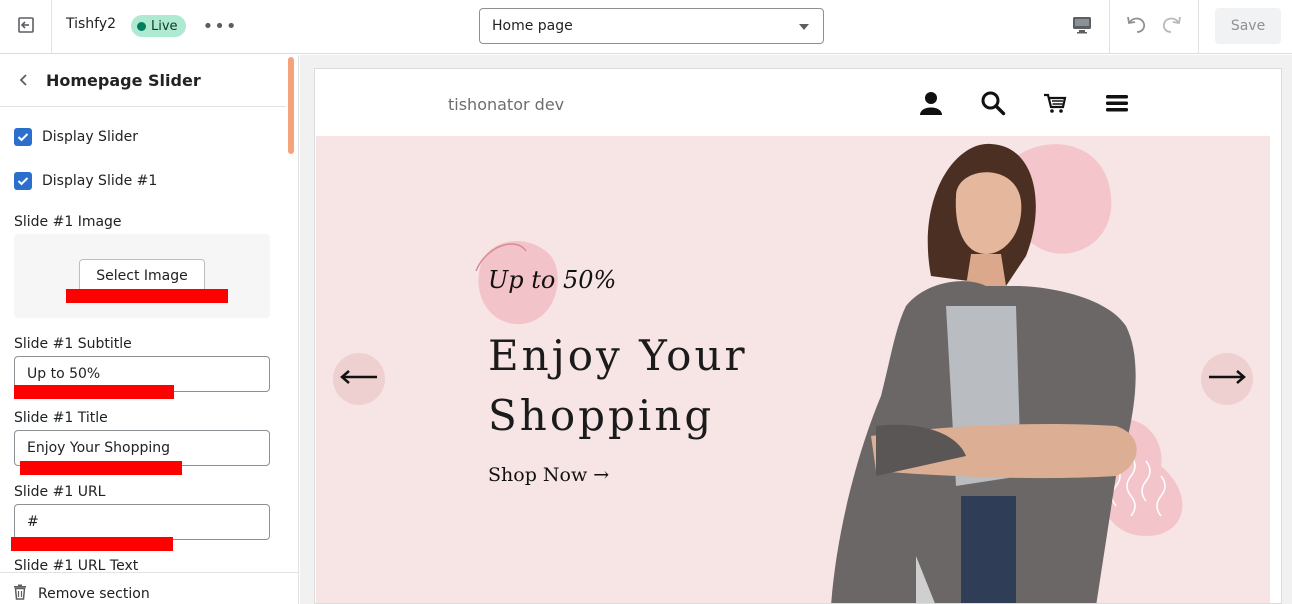 The height and width of the screenshot is (604, 1292). Describe the element at coordinates (1248, 26) in the screenshot. I see `save-button: Save` at that location.